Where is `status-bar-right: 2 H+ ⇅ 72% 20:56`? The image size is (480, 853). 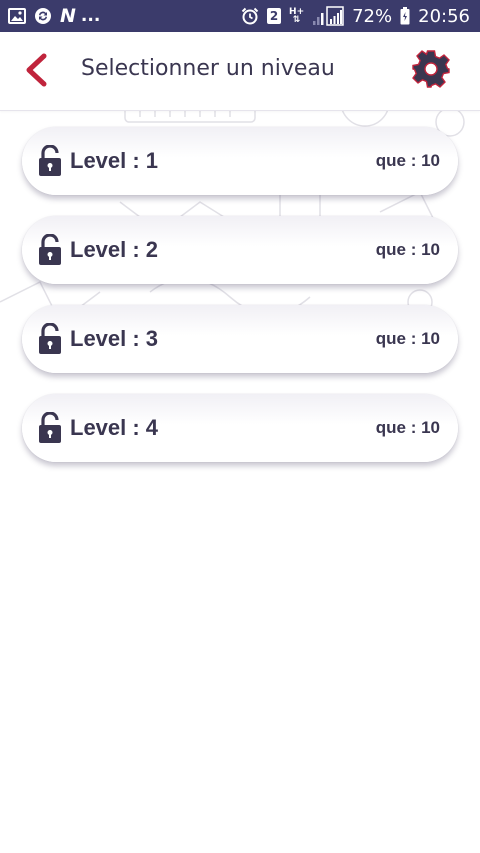 status-bar-right: 2 H+ ⇅ 72% 20:56 is located at coordinates (355, 16).